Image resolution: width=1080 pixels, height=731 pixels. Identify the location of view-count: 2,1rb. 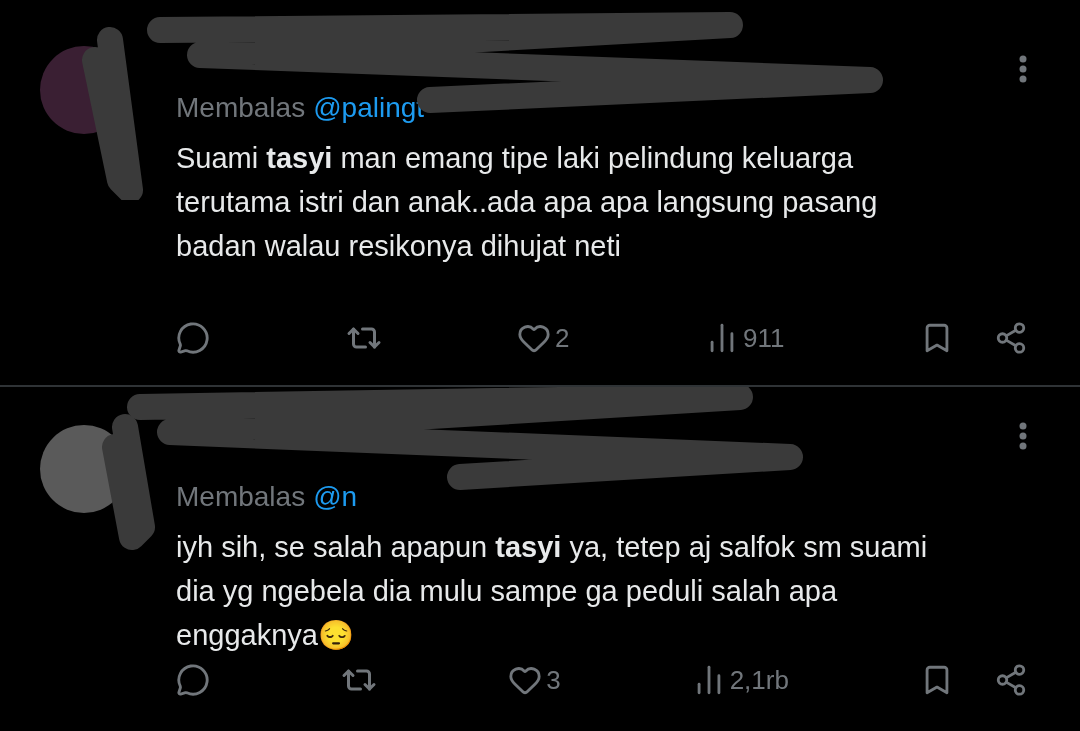
(759, 680).